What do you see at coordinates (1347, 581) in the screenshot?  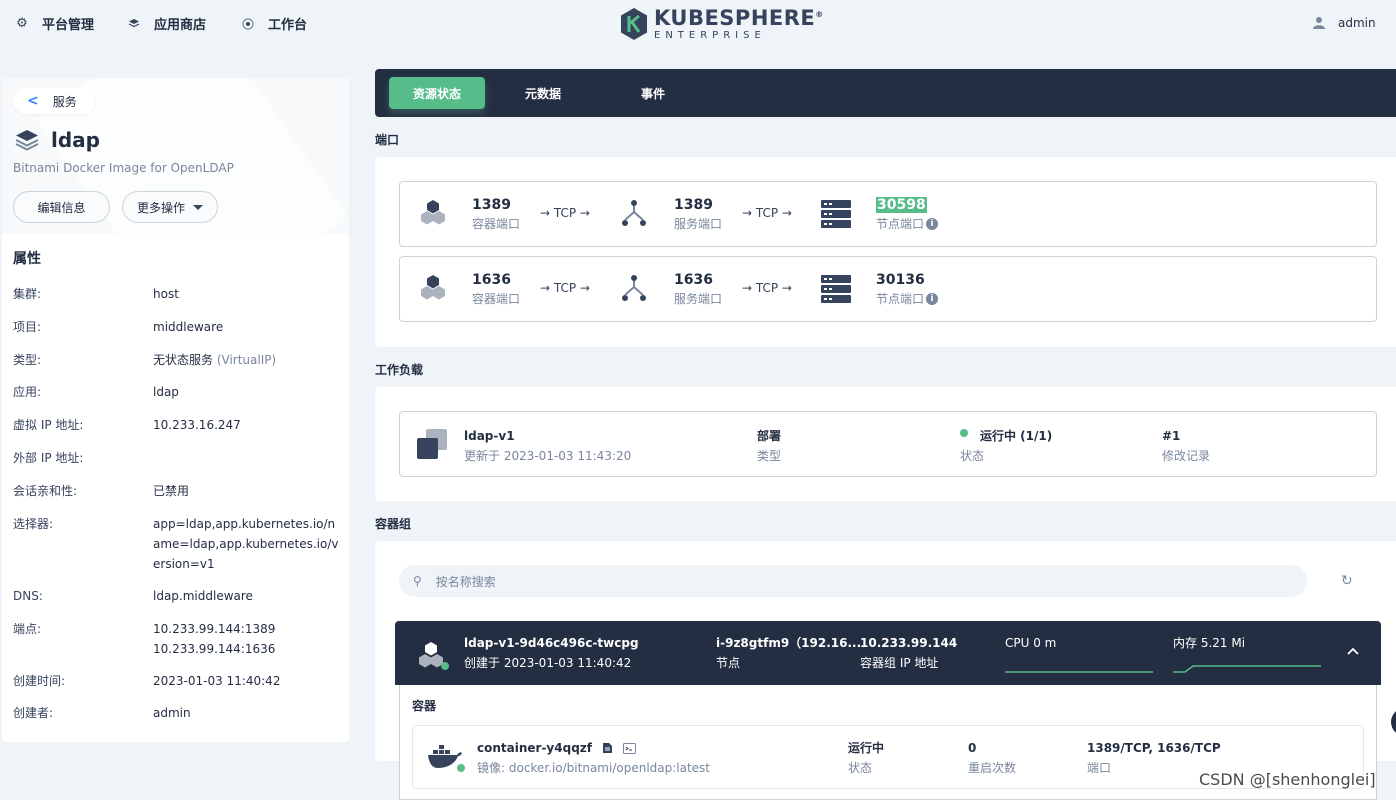 I see `refresh-icon: ↻` at bounding box center [1347, 581].